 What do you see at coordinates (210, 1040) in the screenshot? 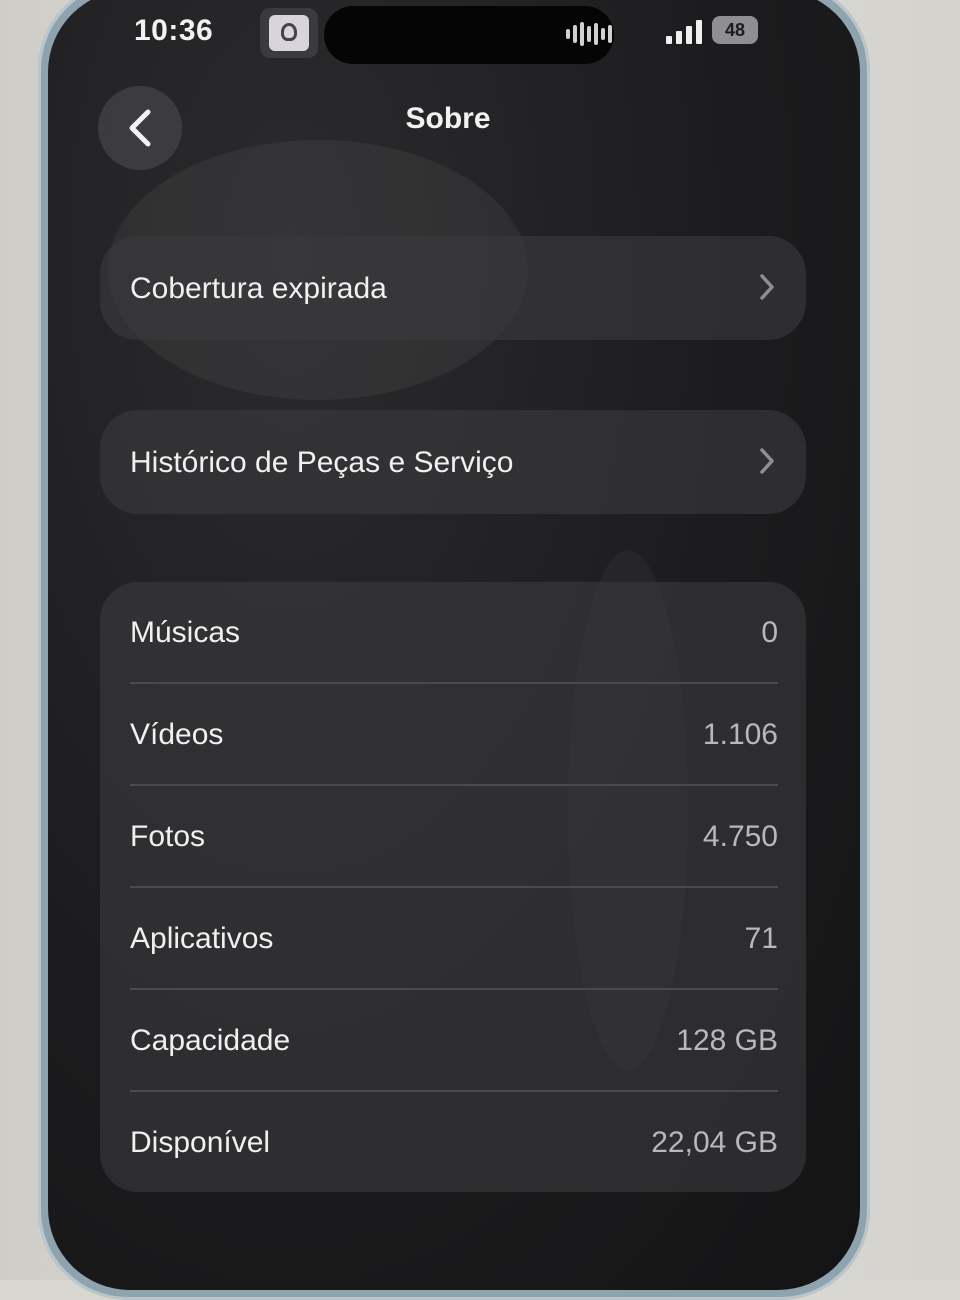
I see `stat-label: Capacidade` at bounding box center [210, 1040].